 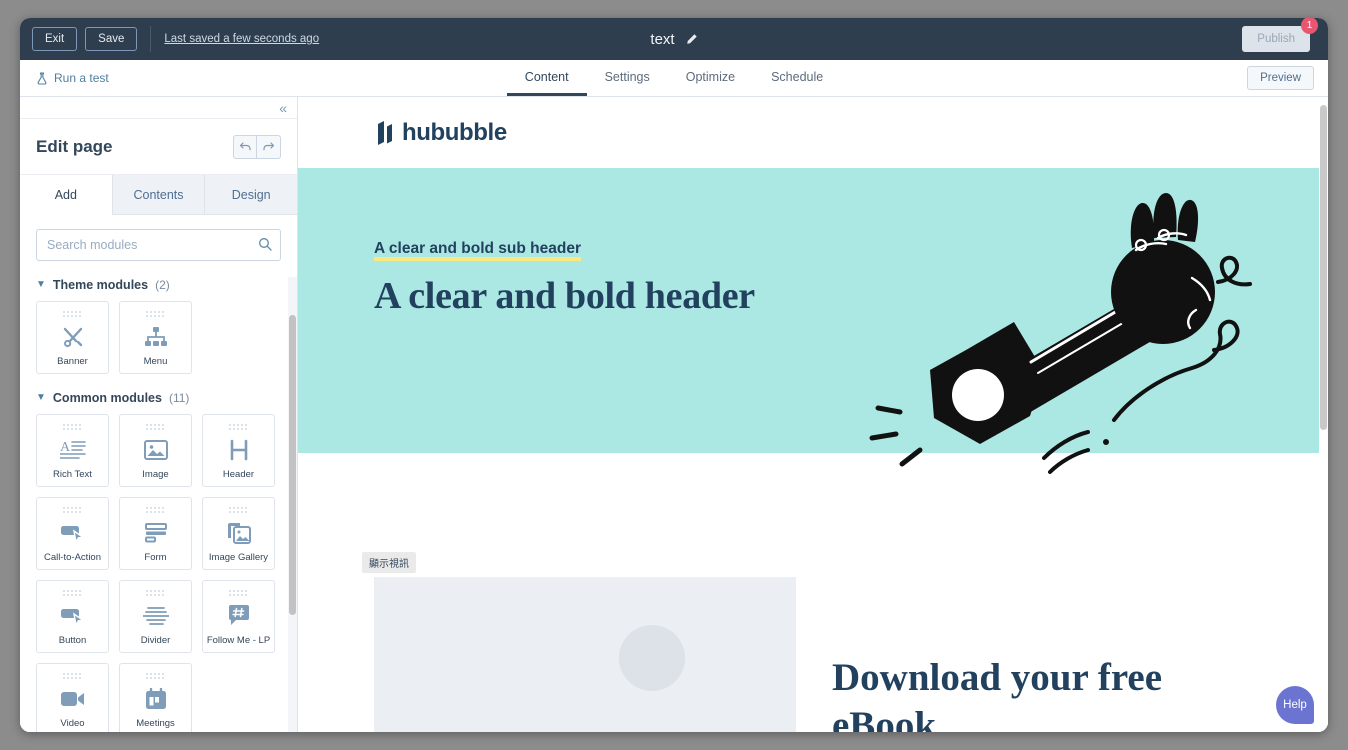 I want to click on module-card-form: Form, so click(x=155, y=533).